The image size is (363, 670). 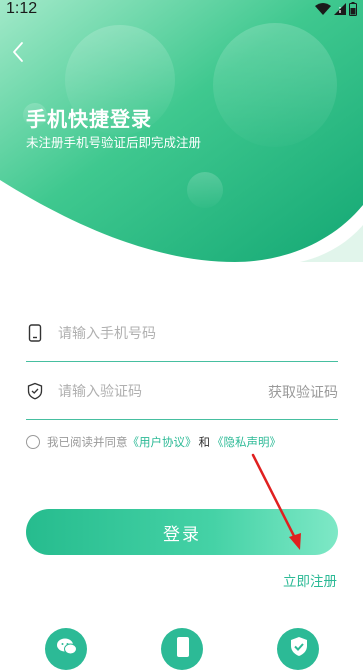 I want to click on verification-code-input, so click(x=168, y=392).